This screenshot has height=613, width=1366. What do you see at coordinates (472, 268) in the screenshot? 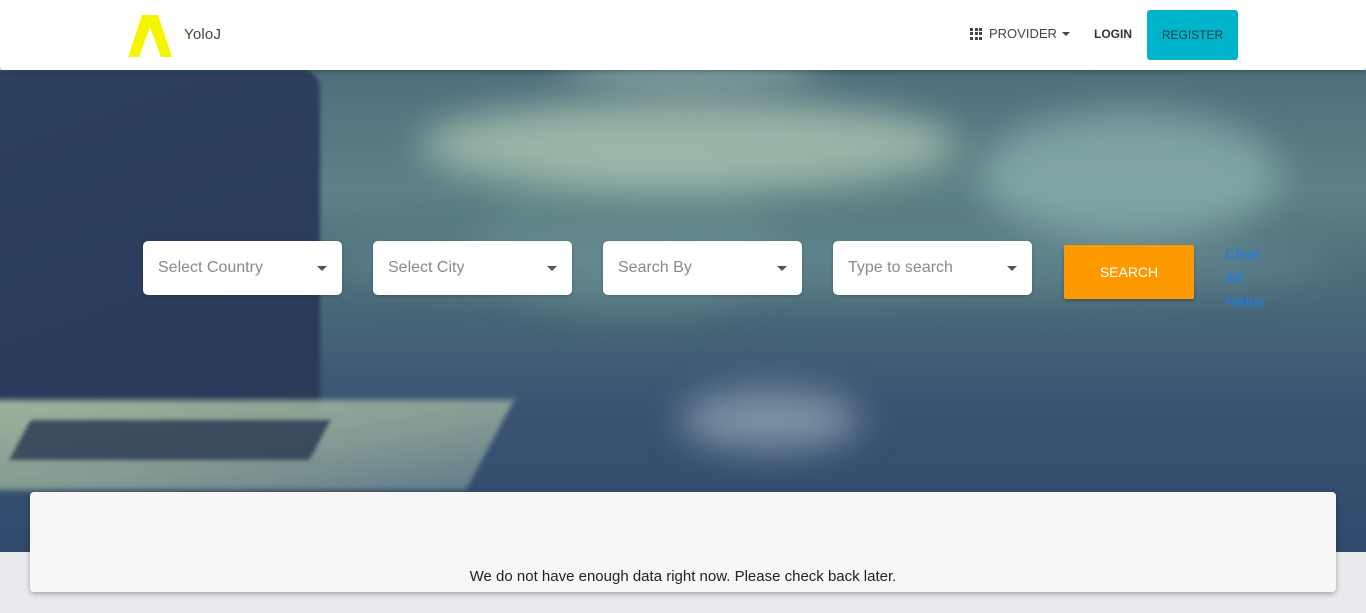
I see `city-select: Select City` at bounding box center [472, 268].